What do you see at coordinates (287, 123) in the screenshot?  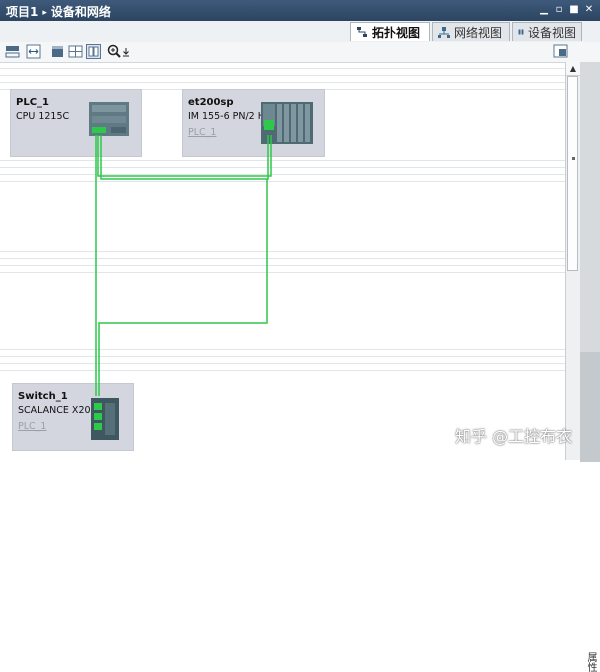 I see `et200sp-station-icon` at bounding box center [287, 123].